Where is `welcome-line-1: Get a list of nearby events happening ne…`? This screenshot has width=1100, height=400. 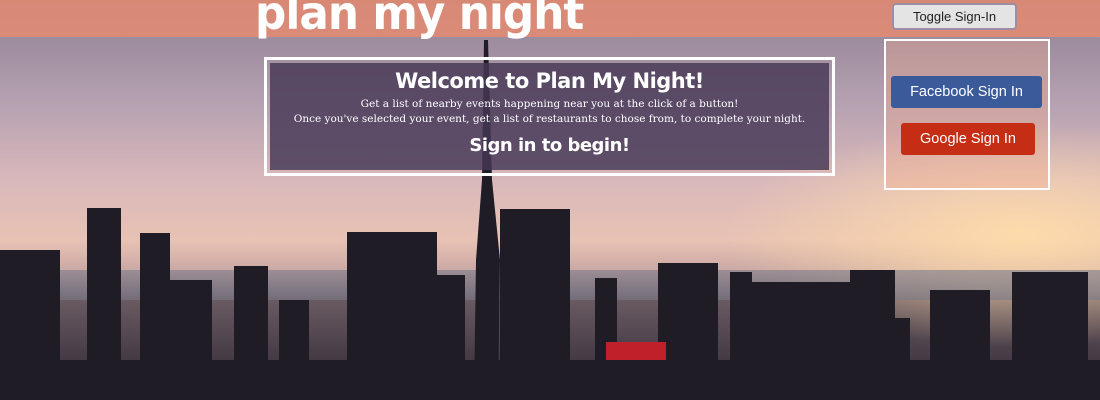 welcome-line-1: Get a list of nearby events happening ne… is located at coordinates (549, 104).